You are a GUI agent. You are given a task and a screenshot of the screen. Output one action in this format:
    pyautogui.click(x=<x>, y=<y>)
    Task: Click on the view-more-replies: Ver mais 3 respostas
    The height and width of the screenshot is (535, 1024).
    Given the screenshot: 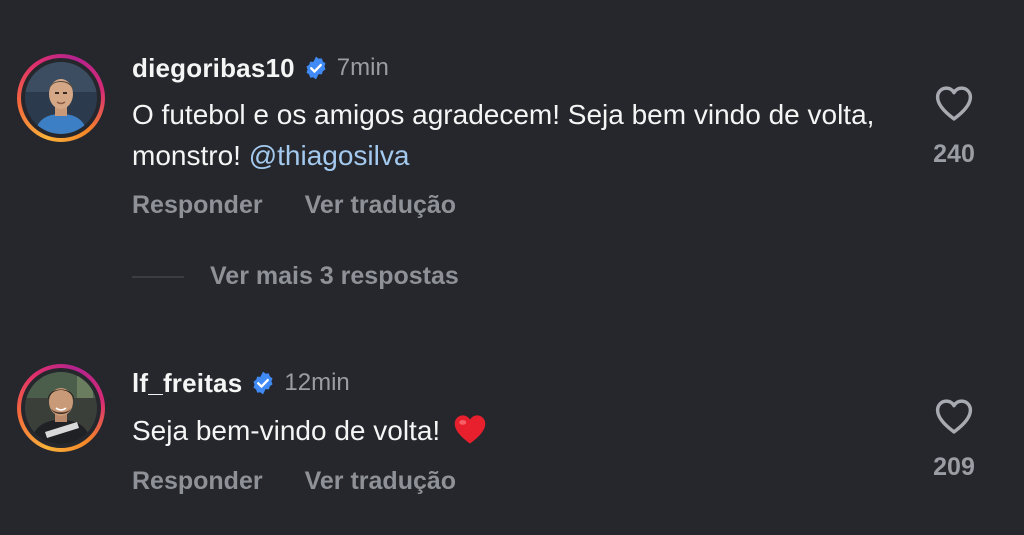 What is the action you would take?
    pyautogui.click(x=295, y=276)
    